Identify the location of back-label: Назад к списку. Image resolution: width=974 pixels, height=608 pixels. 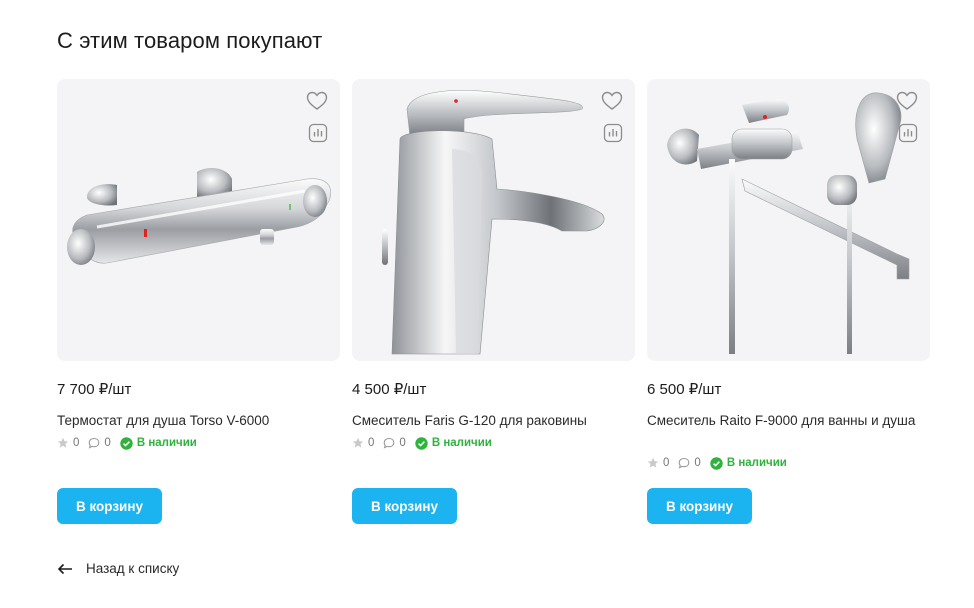
(133, 568).